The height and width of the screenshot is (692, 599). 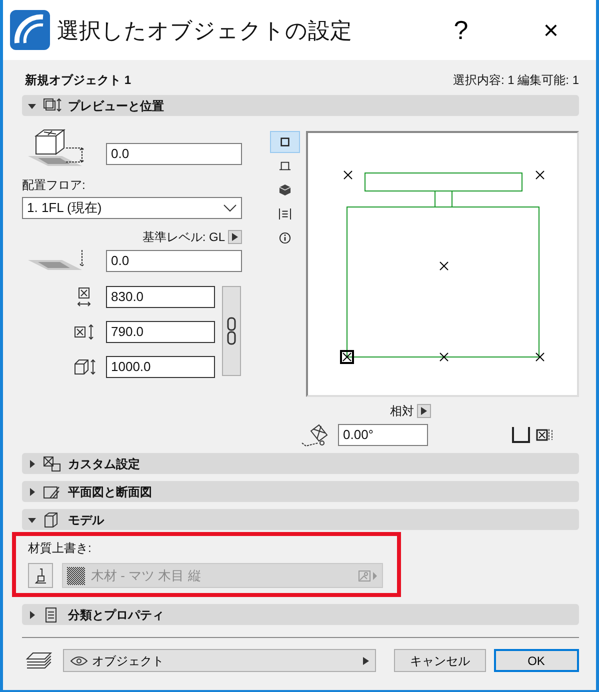 I want to click on relative-button, so click(x=424, y=411).